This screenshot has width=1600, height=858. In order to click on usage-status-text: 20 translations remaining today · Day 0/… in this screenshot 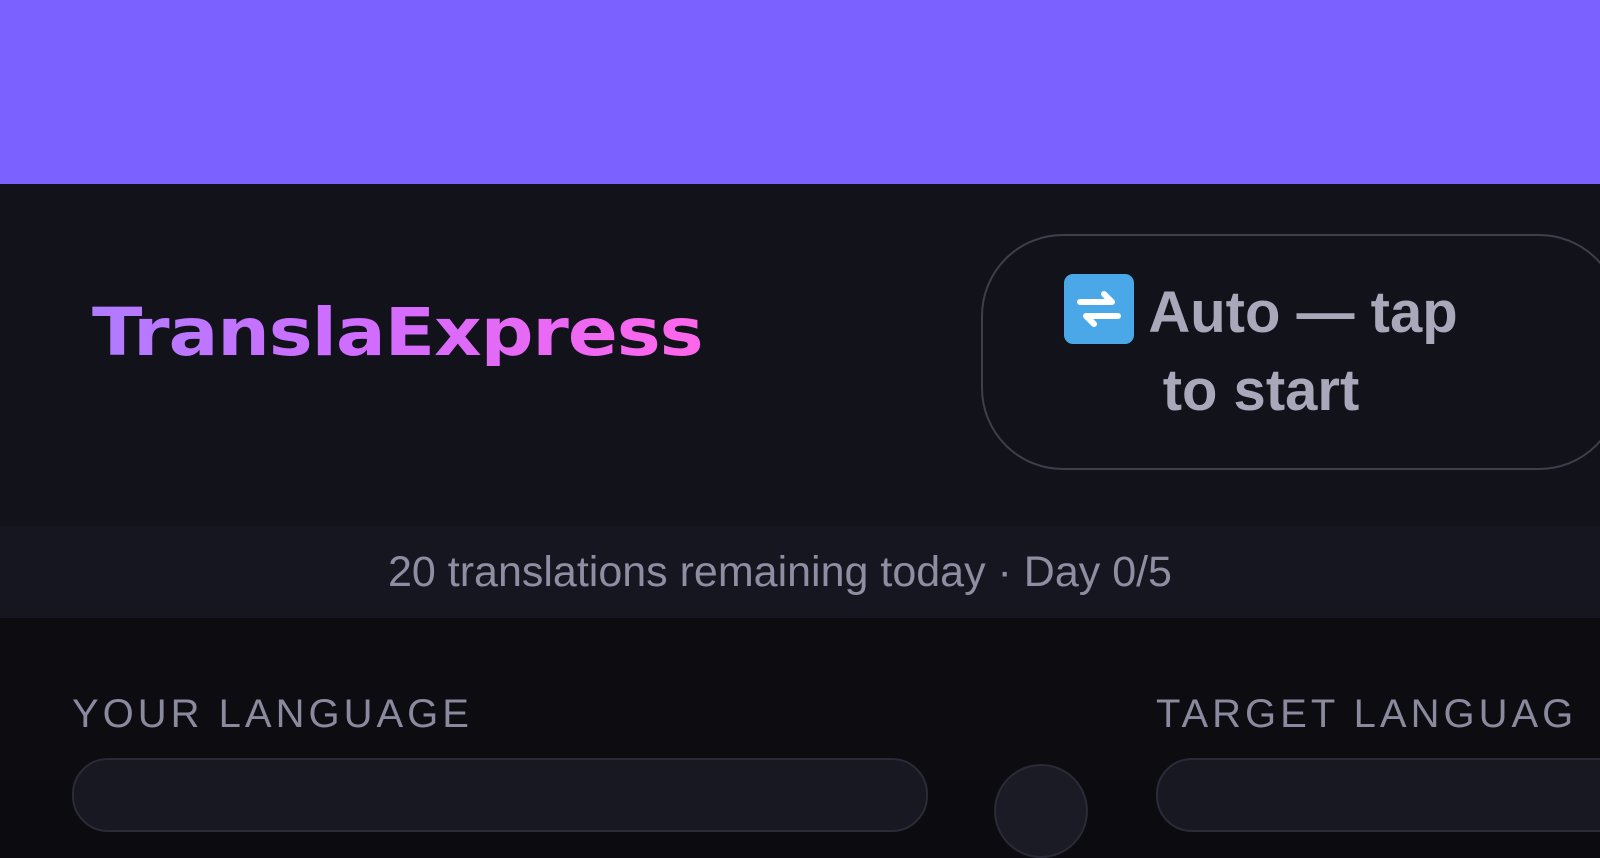, I will do `click(780, 572)`.